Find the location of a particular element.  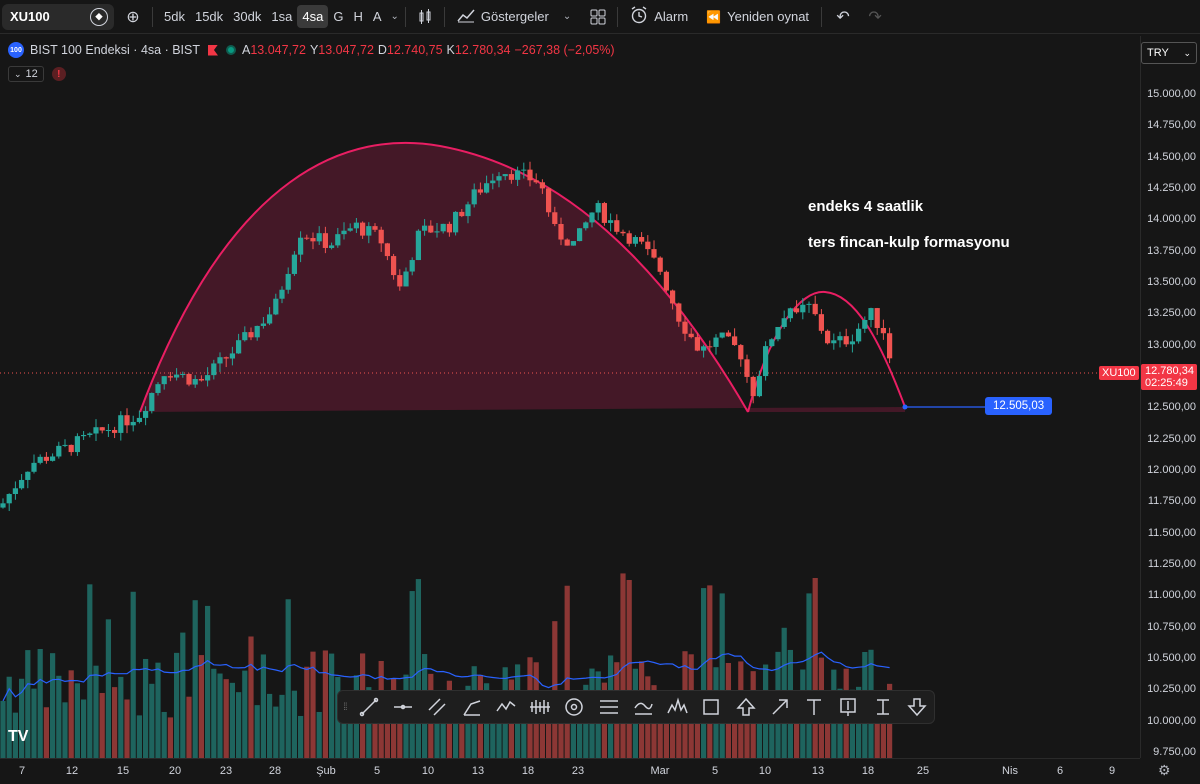

time-tick: 7 is located at coordinates (22, 771).